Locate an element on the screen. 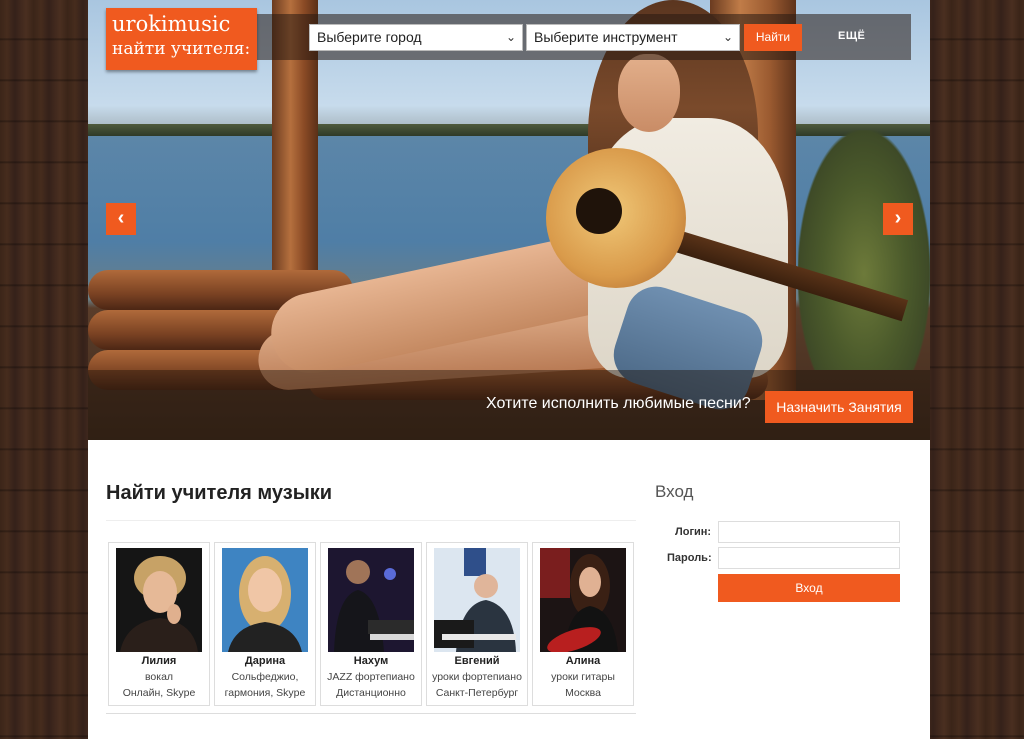 This screenshot has width=1024, height=739. teacher-card: Алина уроки гитары Москва is located at coordinates (583, 624).